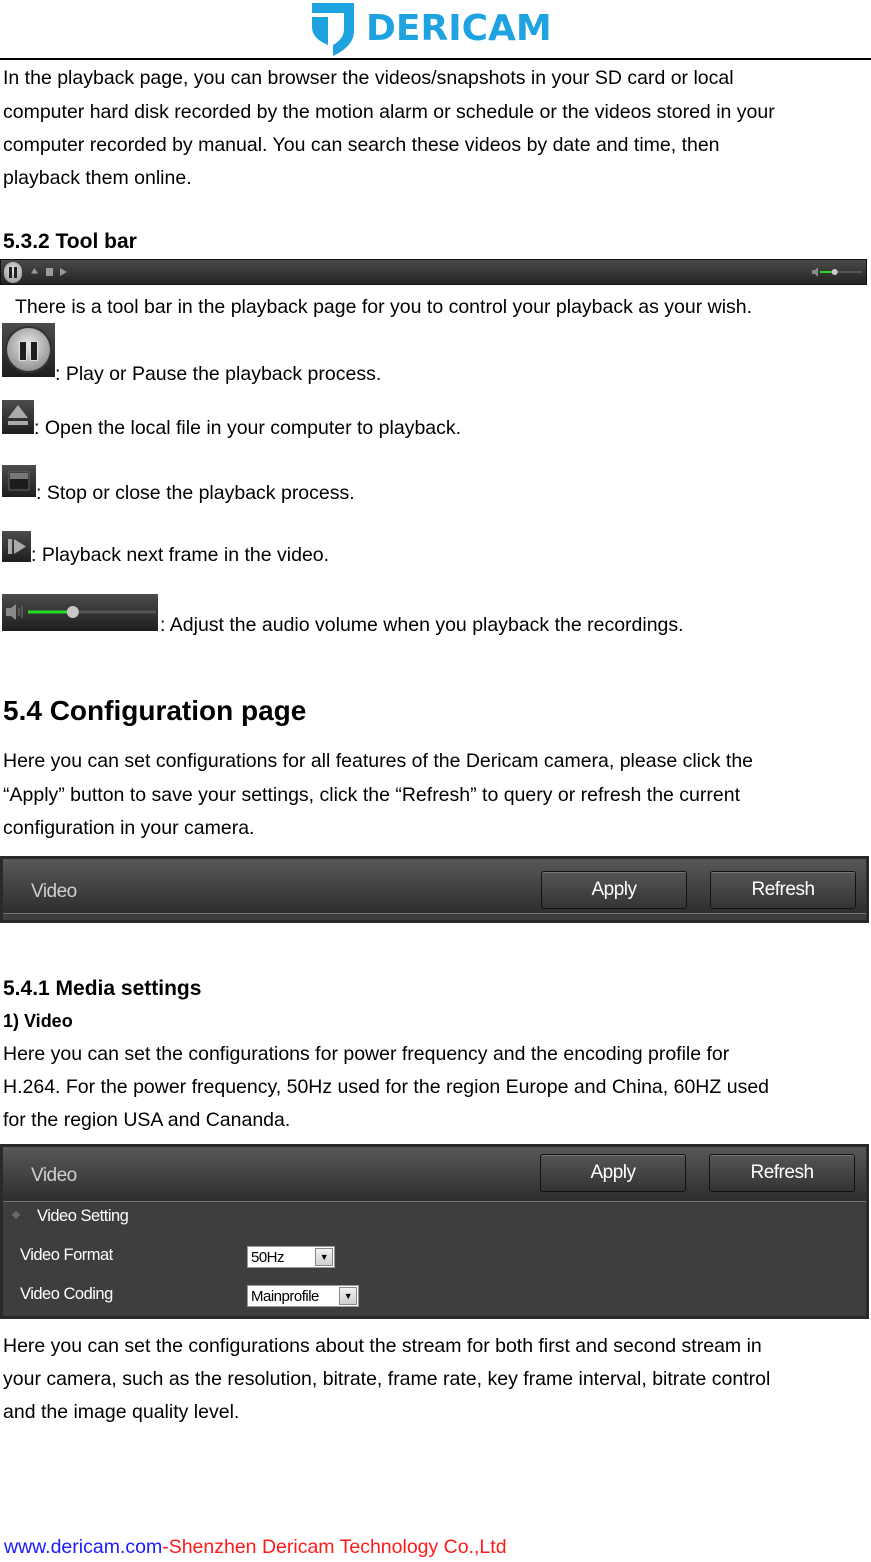  I want to click on video-coding-label: Video Coding, so click(66, 1294).